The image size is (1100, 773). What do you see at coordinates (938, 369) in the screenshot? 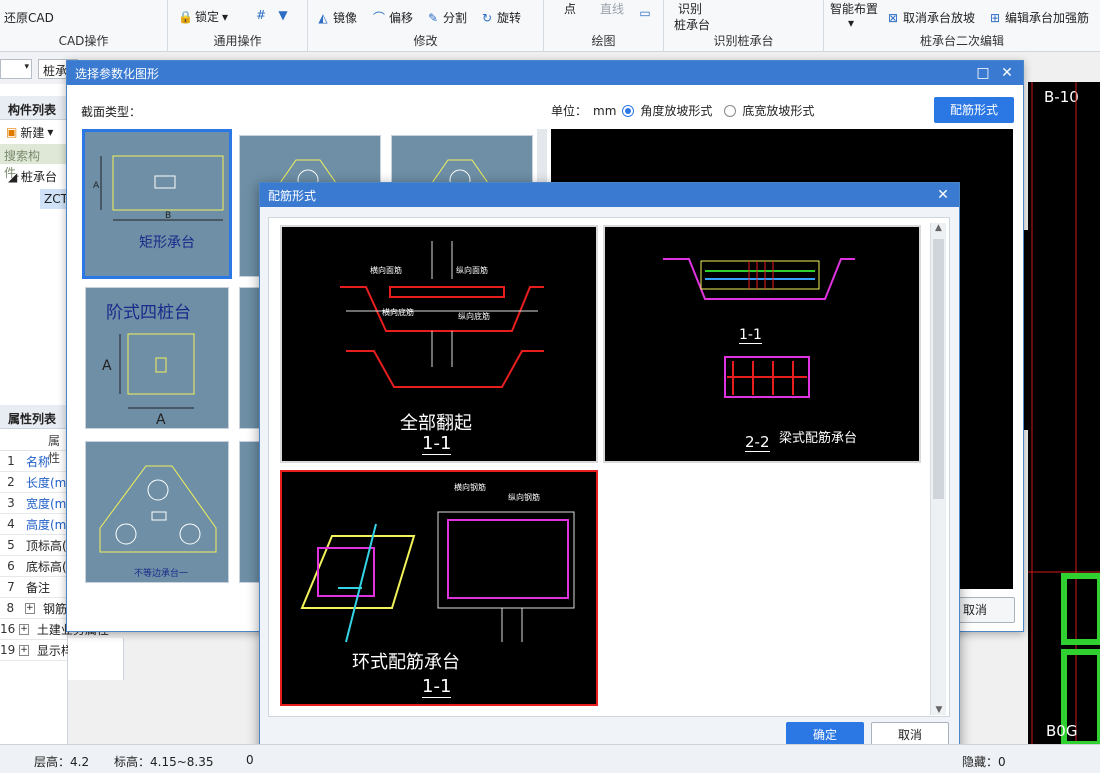
I see `scroll-thumb` at bounding box center [938, 369].